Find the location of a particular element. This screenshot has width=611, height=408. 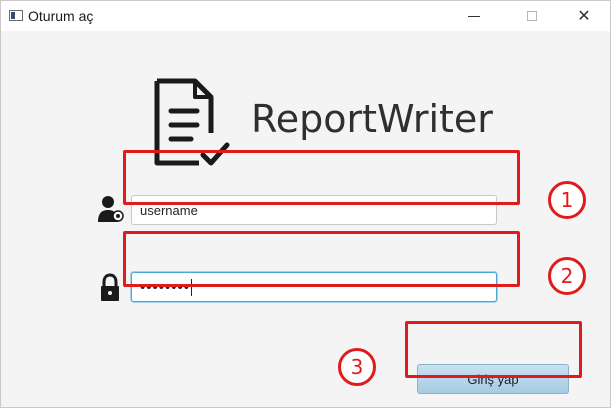

lock-icon is located at coordinates (110, 287).